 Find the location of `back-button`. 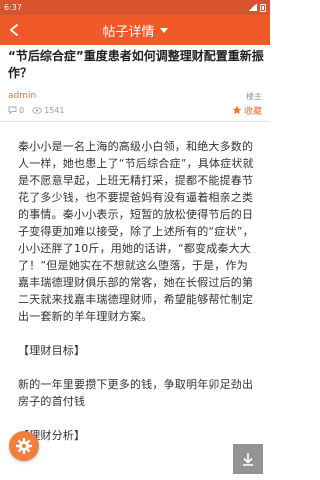

back-button is located at coordinates (14, 30).